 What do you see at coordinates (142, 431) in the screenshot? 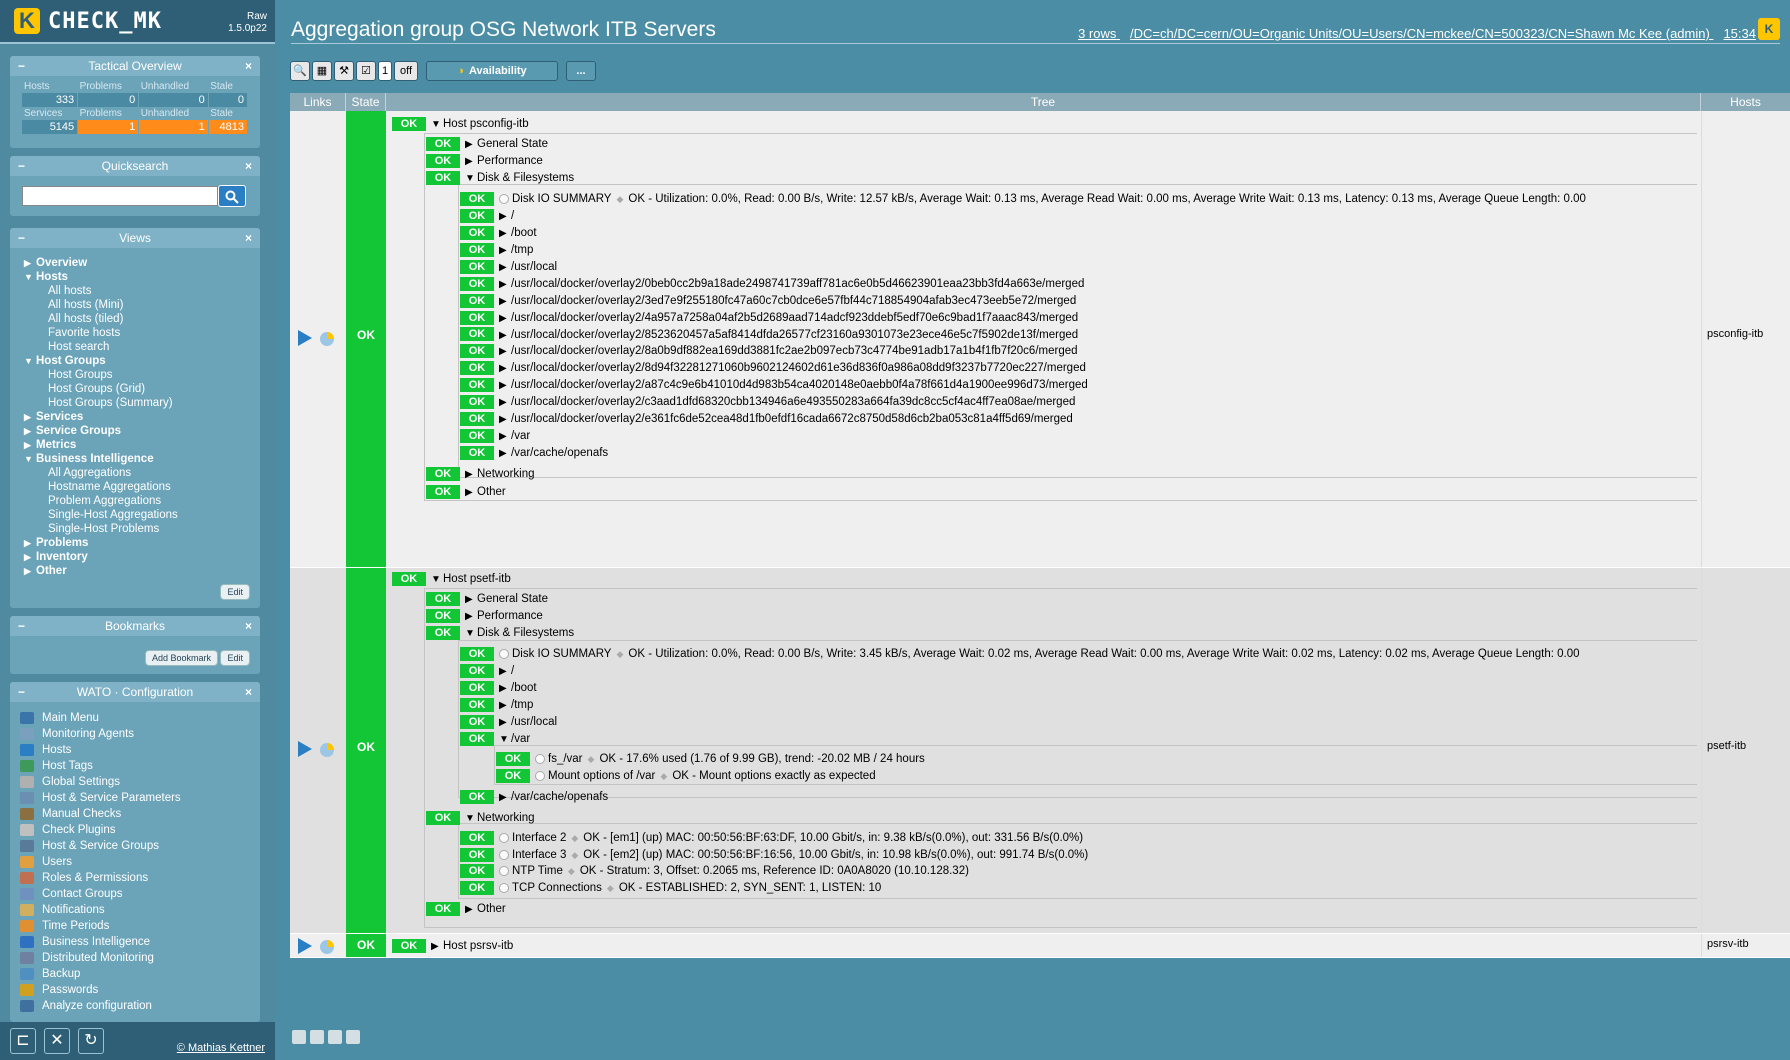
I see `views-topic: ▶ Service Groups` at bounding box center [142, 431].